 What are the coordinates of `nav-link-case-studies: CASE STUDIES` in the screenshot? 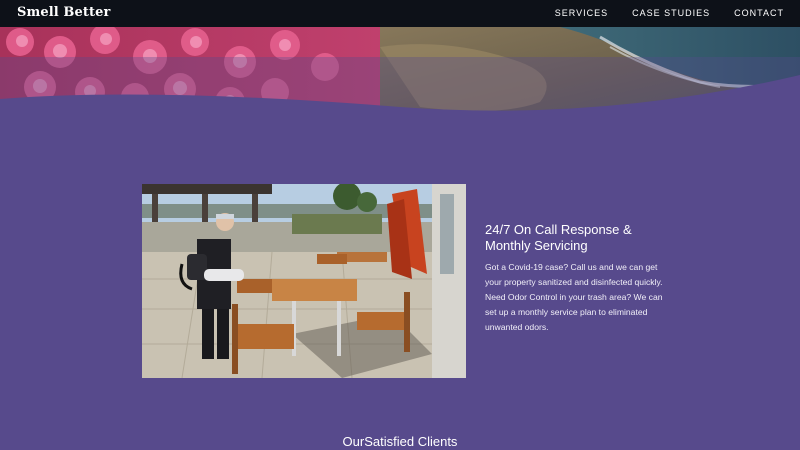 It's located at (671, 13).